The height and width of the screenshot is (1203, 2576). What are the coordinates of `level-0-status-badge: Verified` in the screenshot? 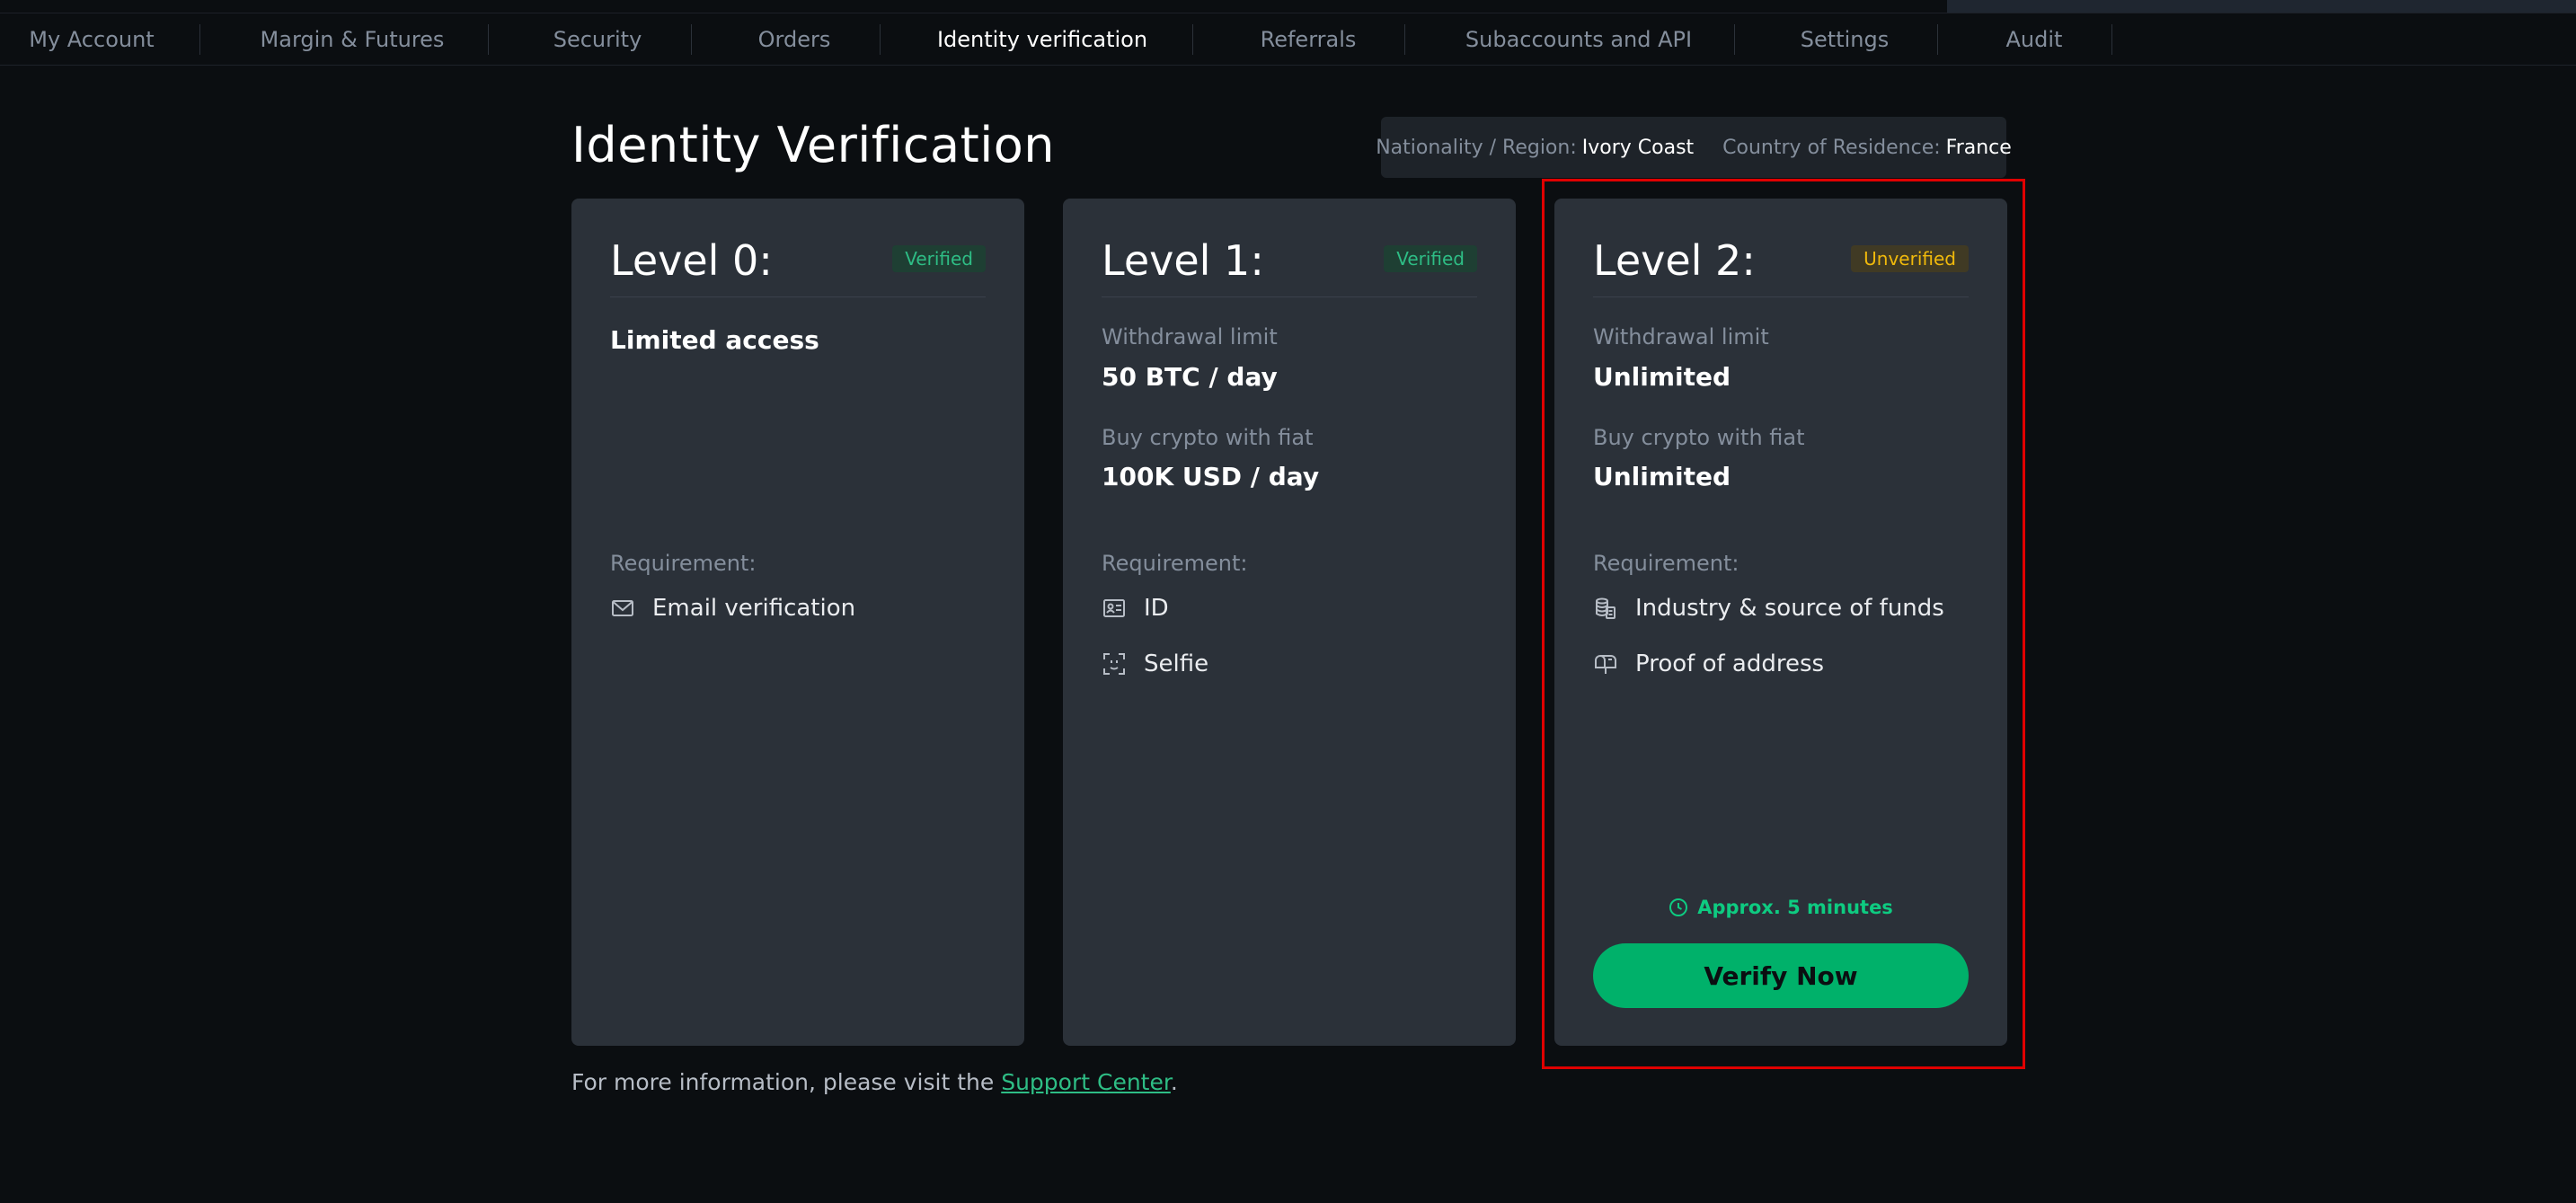 It's located at (939, 258).